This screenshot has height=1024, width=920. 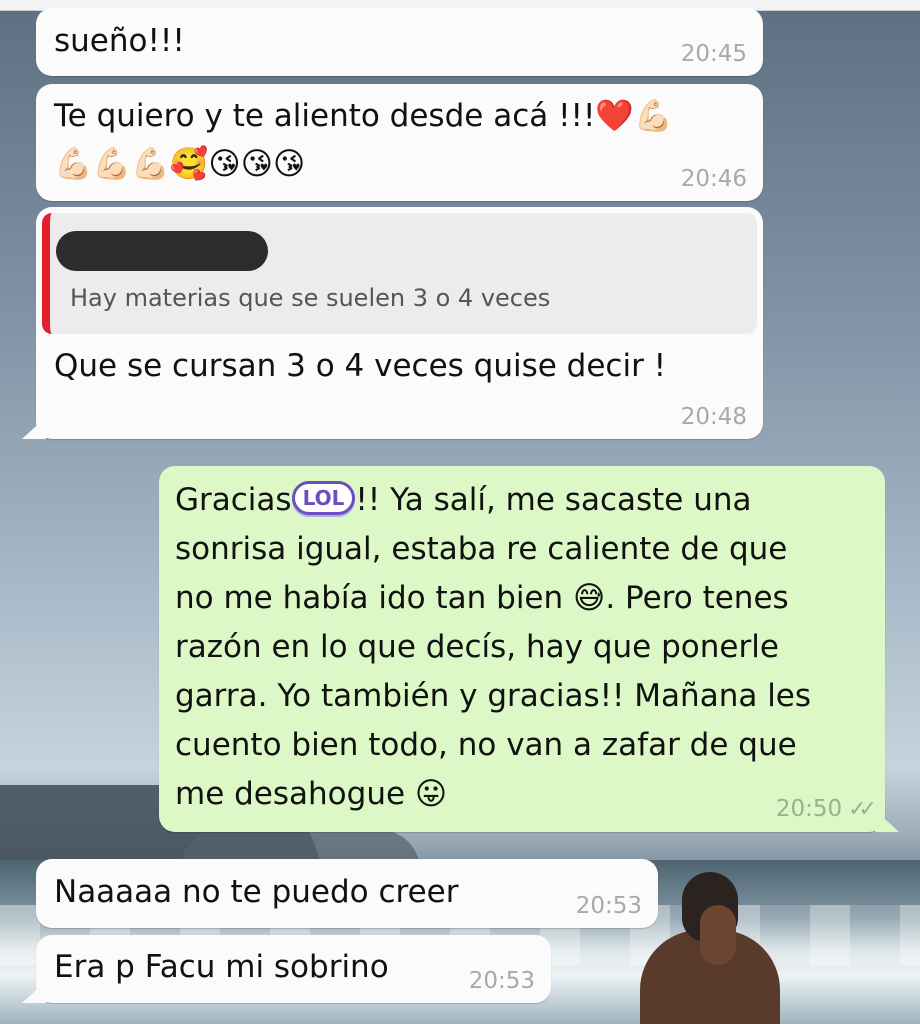 I want to click on message-bubble-incoming: sueño!!! 20:45, so click(x=399, y=42).